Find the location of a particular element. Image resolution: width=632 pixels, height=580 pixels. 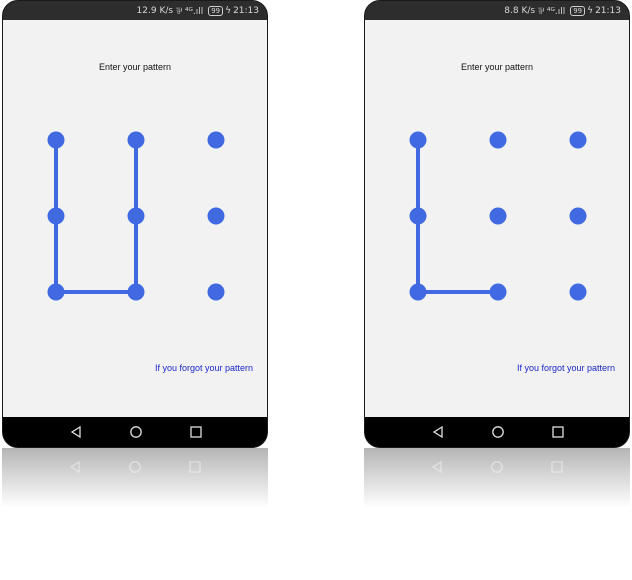

network-speed: 8.8 K/s is located at coordinates (520, 10).